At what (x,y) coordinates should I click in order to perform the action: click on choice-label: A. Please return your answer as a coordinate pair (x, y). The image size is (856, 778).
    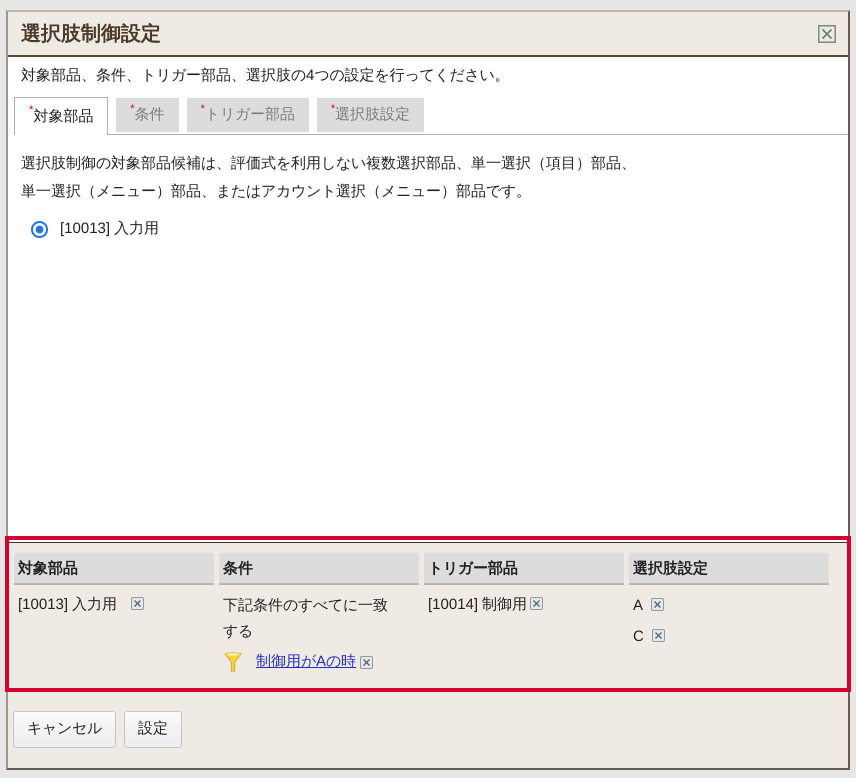
    Looking at the image, I should click on (638, 605).